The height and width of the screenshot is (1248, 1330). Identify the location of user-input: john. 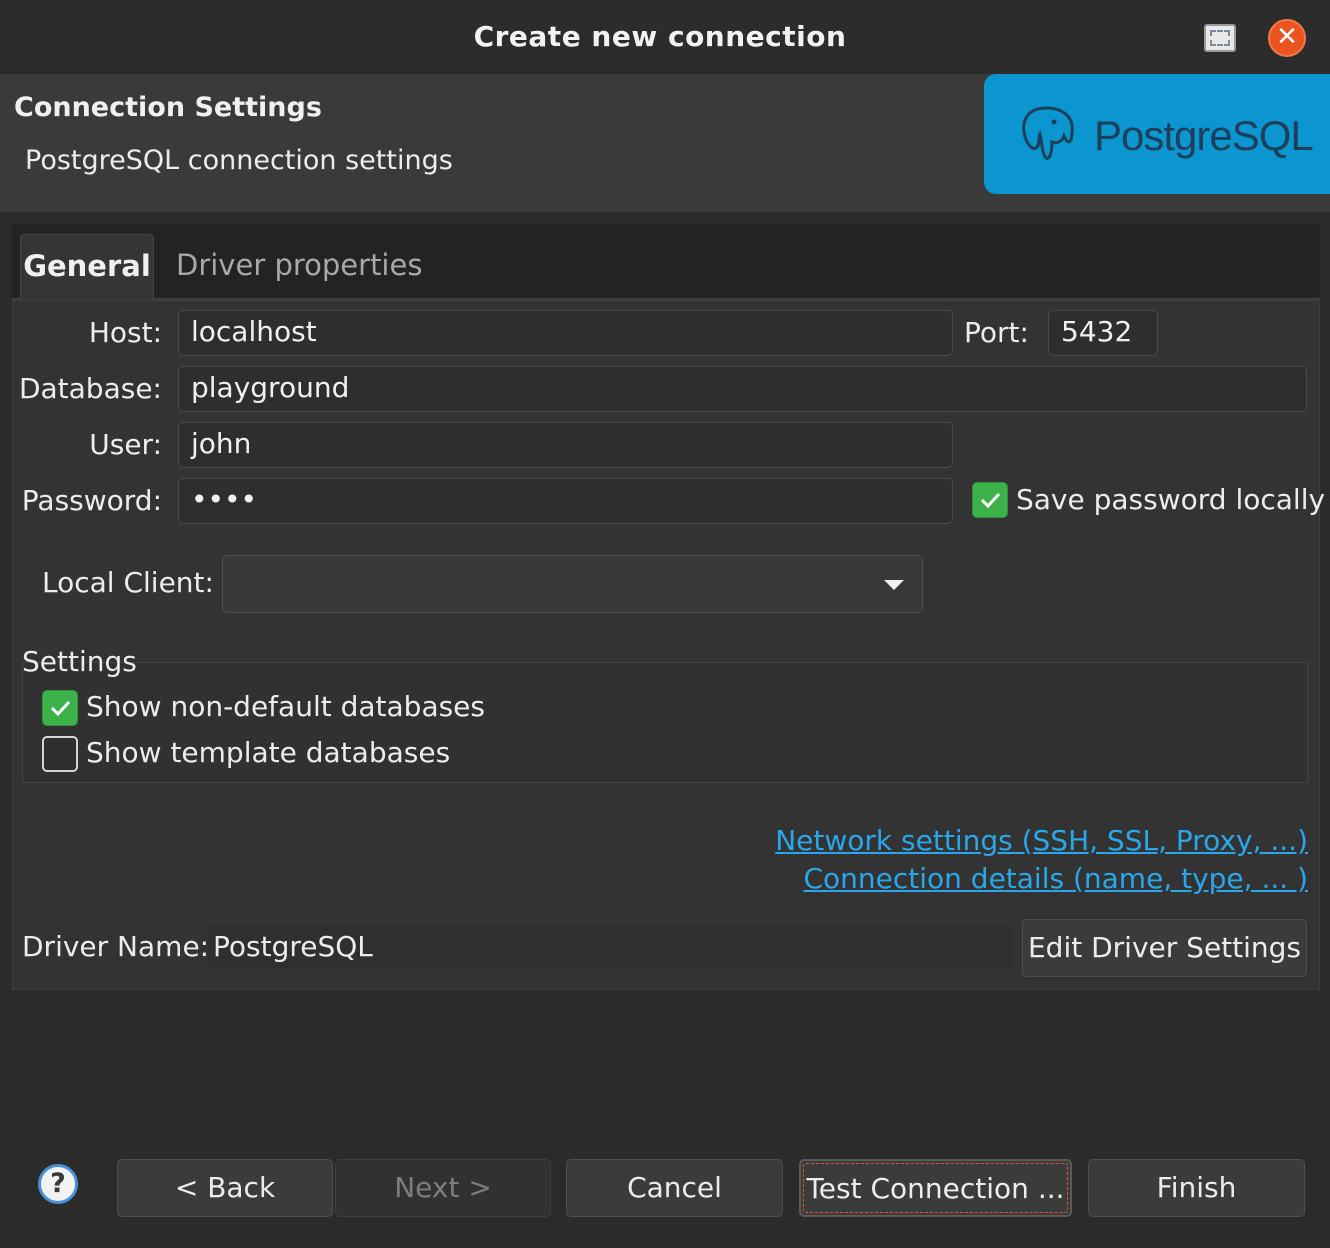
(565, 445).